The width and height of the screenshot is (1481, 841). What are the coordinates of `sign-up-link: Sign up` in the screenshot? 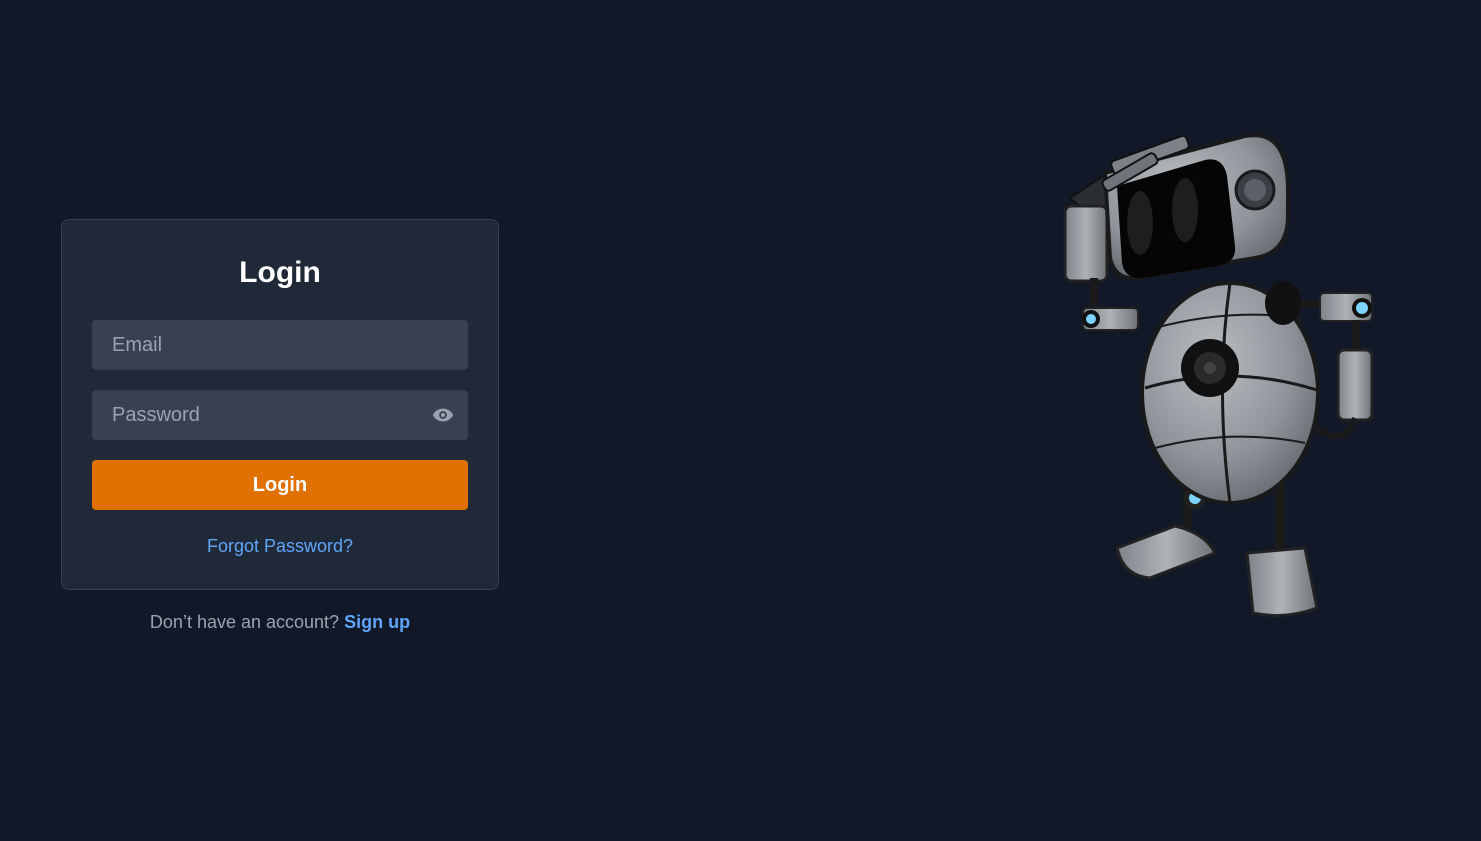 It's located at (377, 622).